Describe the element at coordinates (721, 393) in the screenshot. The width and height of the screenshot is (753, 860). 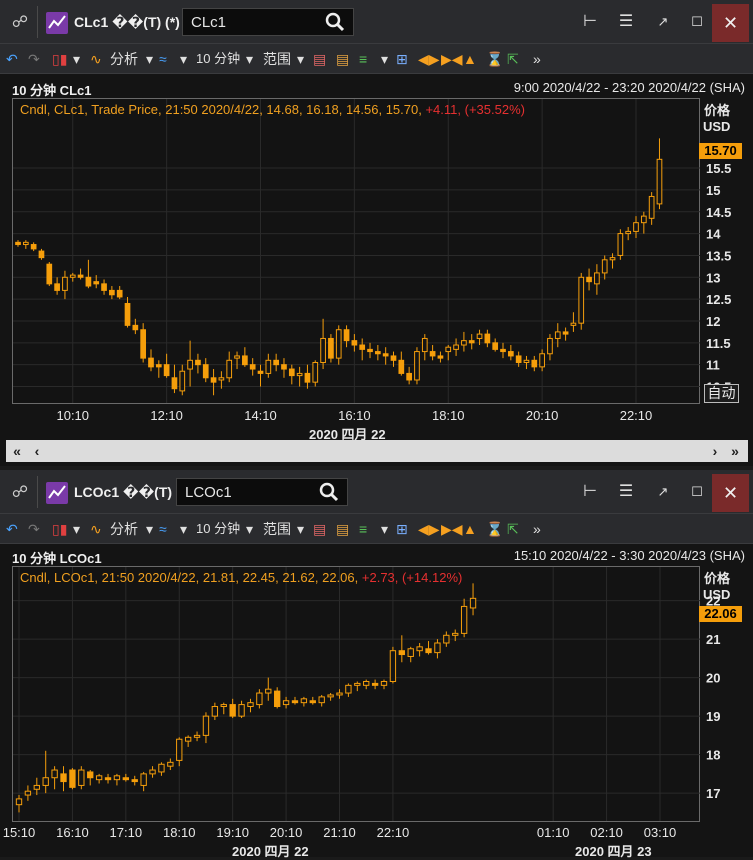
I see `auto-scale-button: 自动` at that location.